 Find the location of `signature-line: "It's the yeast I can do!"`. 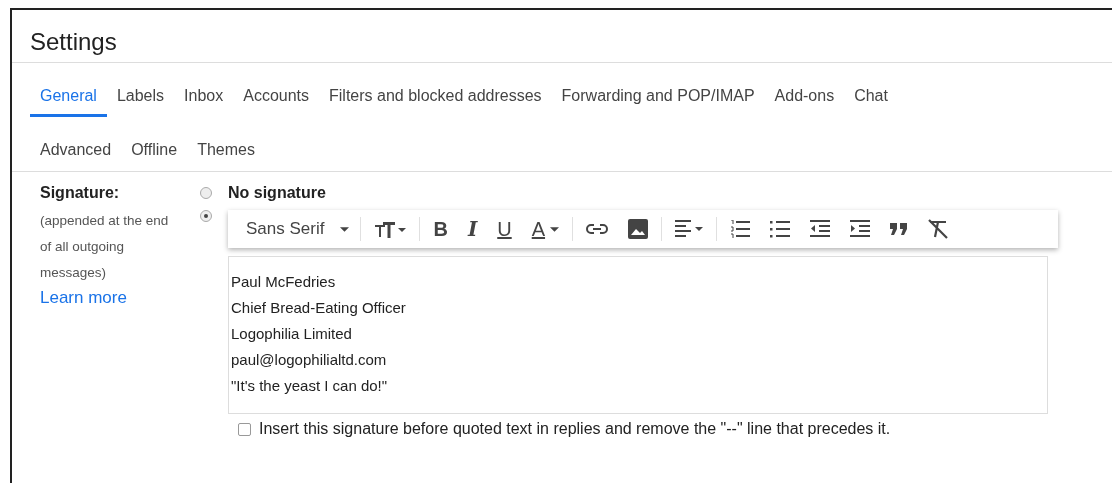

signature-line: "It's the yeast I can do!" is located at coordinates (310, 386).